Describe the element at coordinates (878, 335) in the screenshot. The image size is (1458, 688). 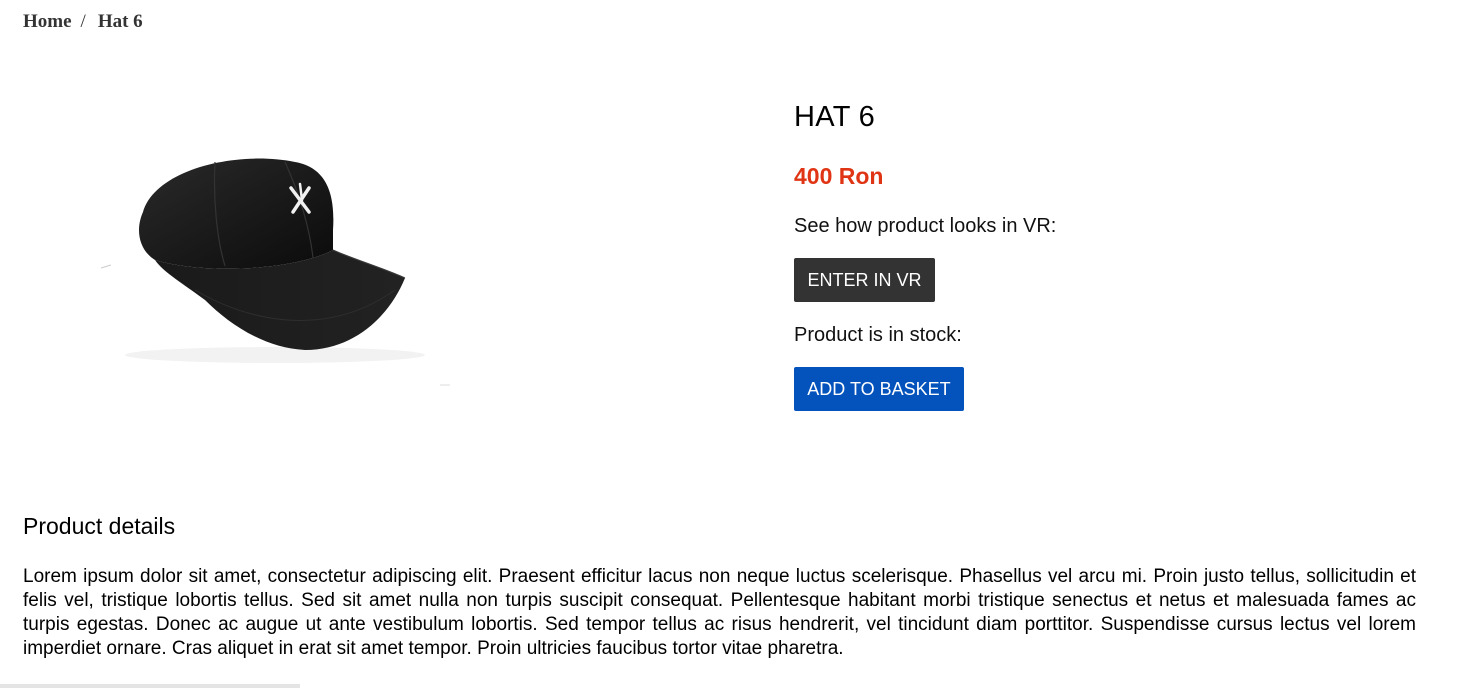
I see `stock-status-label: Product is in stock:` at that location.